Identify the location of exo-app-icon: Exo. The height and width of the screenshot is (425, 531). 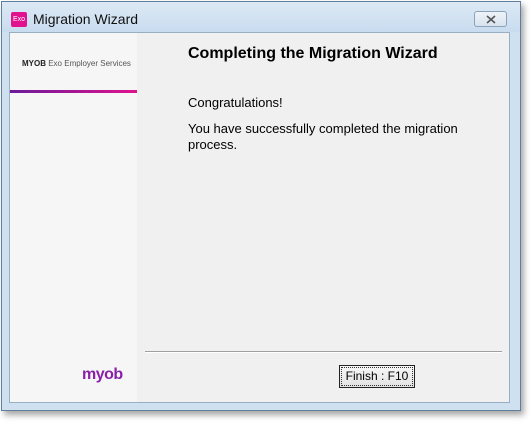
(19, 19).